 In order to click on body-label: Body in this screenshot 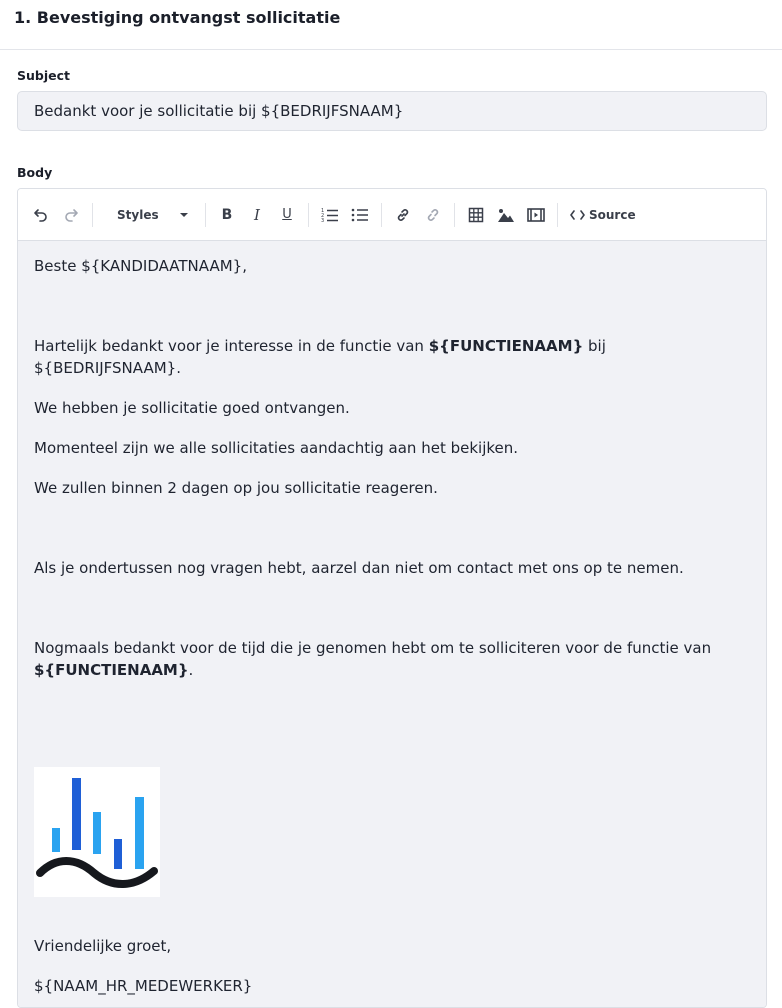, I will do `click(35, 172)`.